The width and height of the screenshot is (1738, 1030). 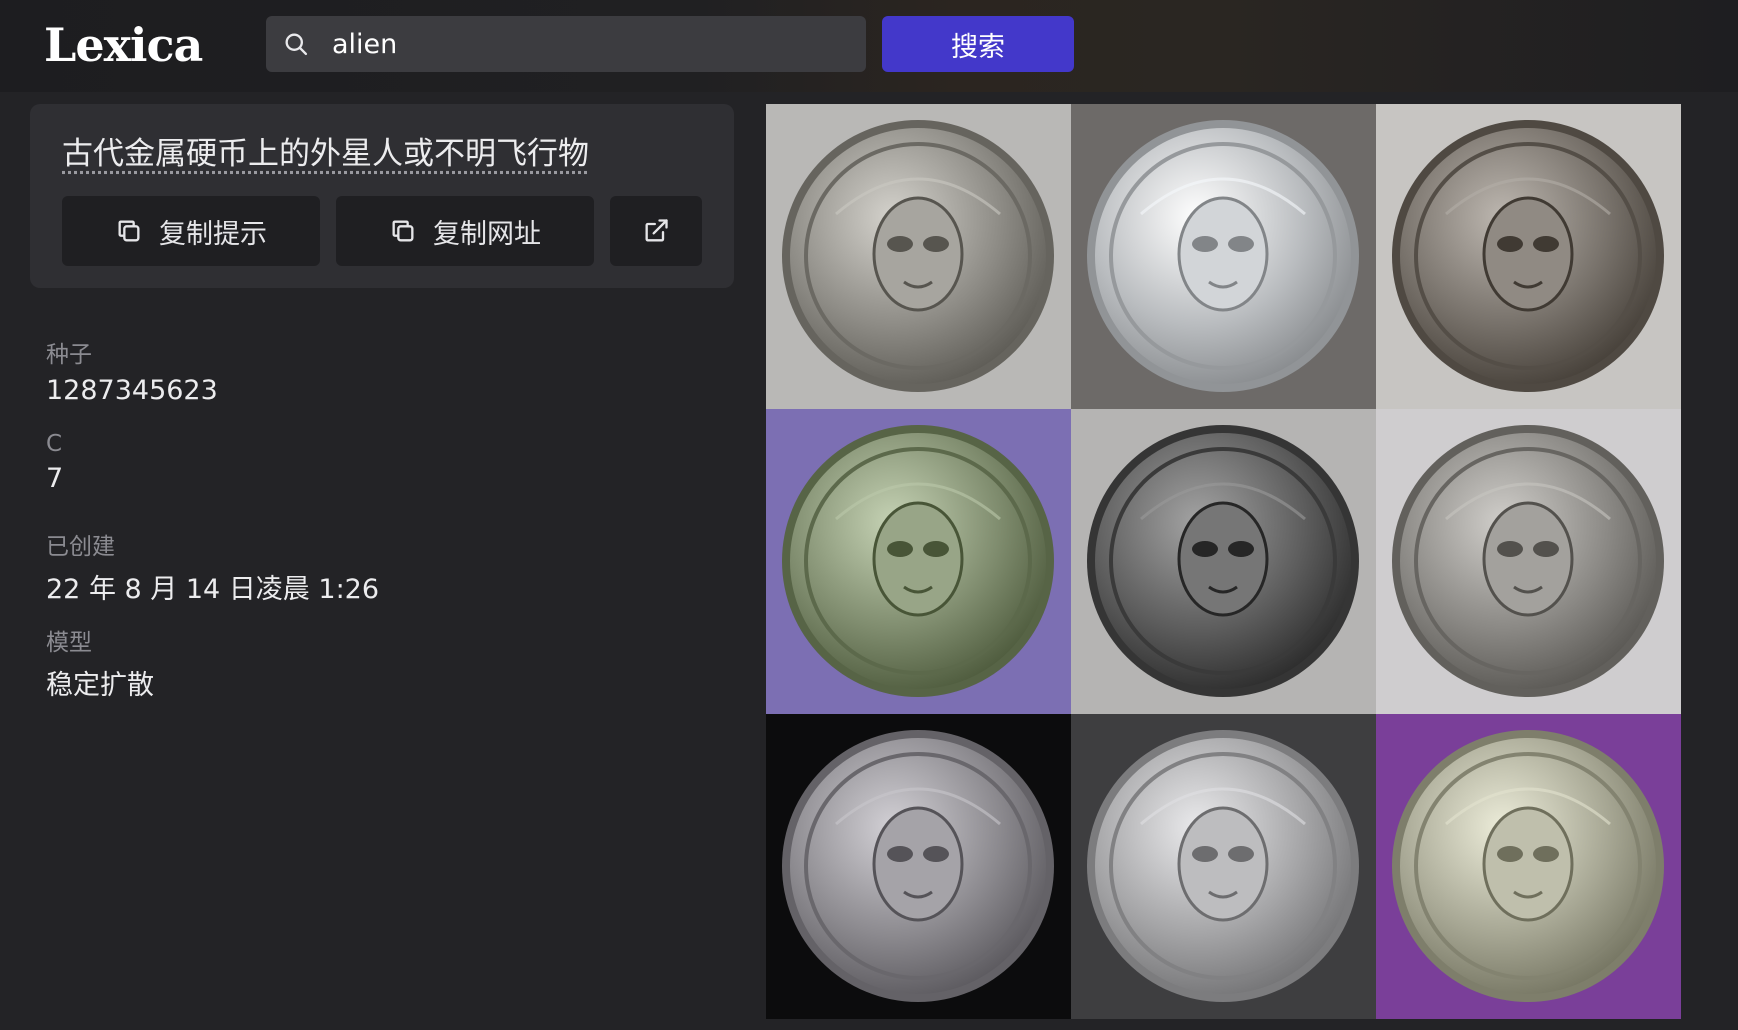 I want to click on seed-section: 种子 1287345623, so click(x=132, y=370).